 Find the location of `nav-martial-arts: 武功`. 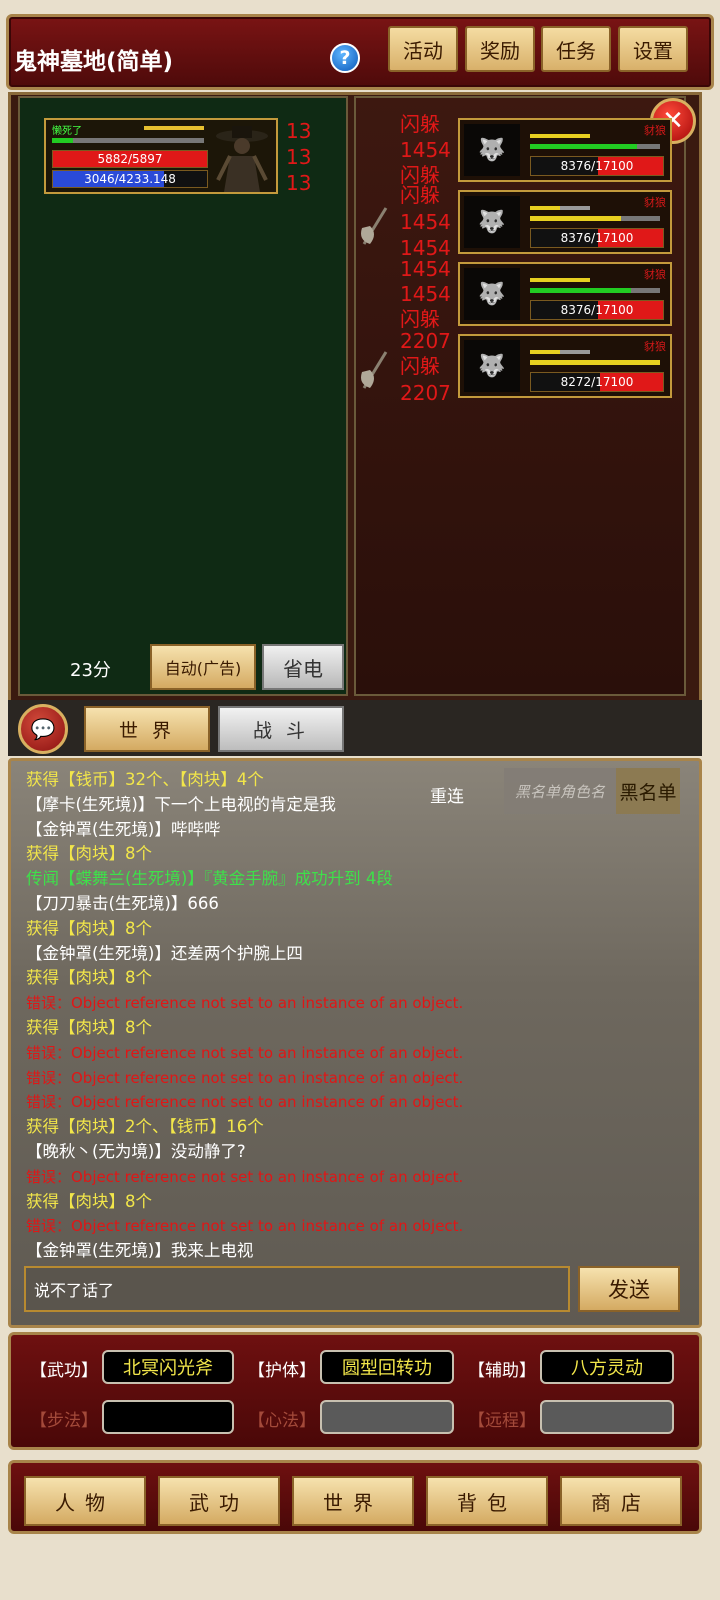

nav-martial-arts: 武功 is located at coordinates (219, 1501).